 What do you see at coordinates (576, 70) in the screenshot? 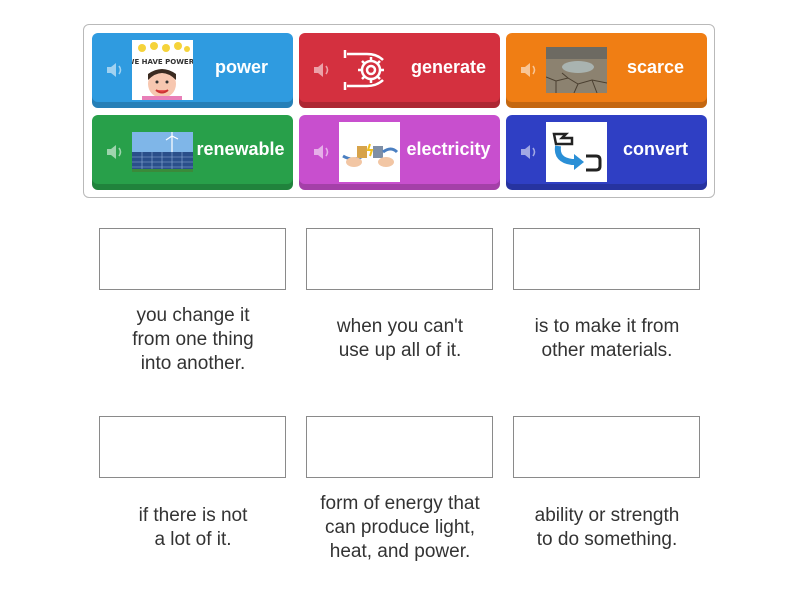
I see `cracked-dry-earth-image` at bounding box center [576, 70].